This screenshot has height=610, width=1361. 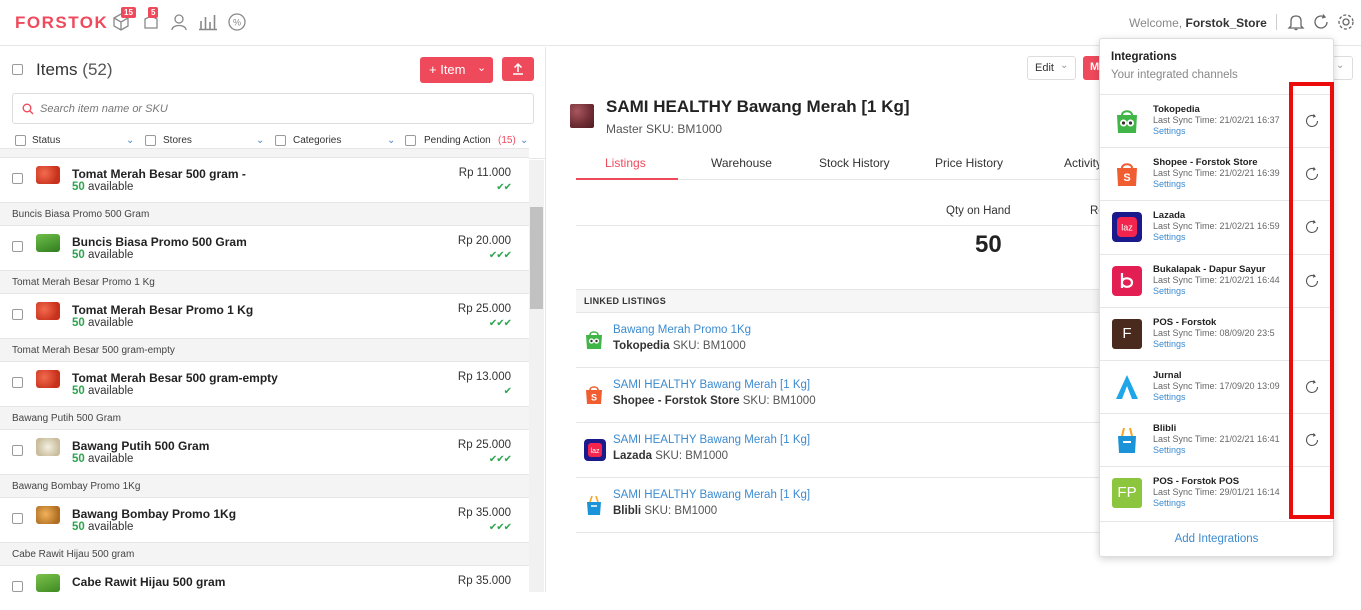 What do you see at coordinates (741, 163) in the screenshot?
I see `tab-warehouse: Warehouse` at bounding box center [741, 163].